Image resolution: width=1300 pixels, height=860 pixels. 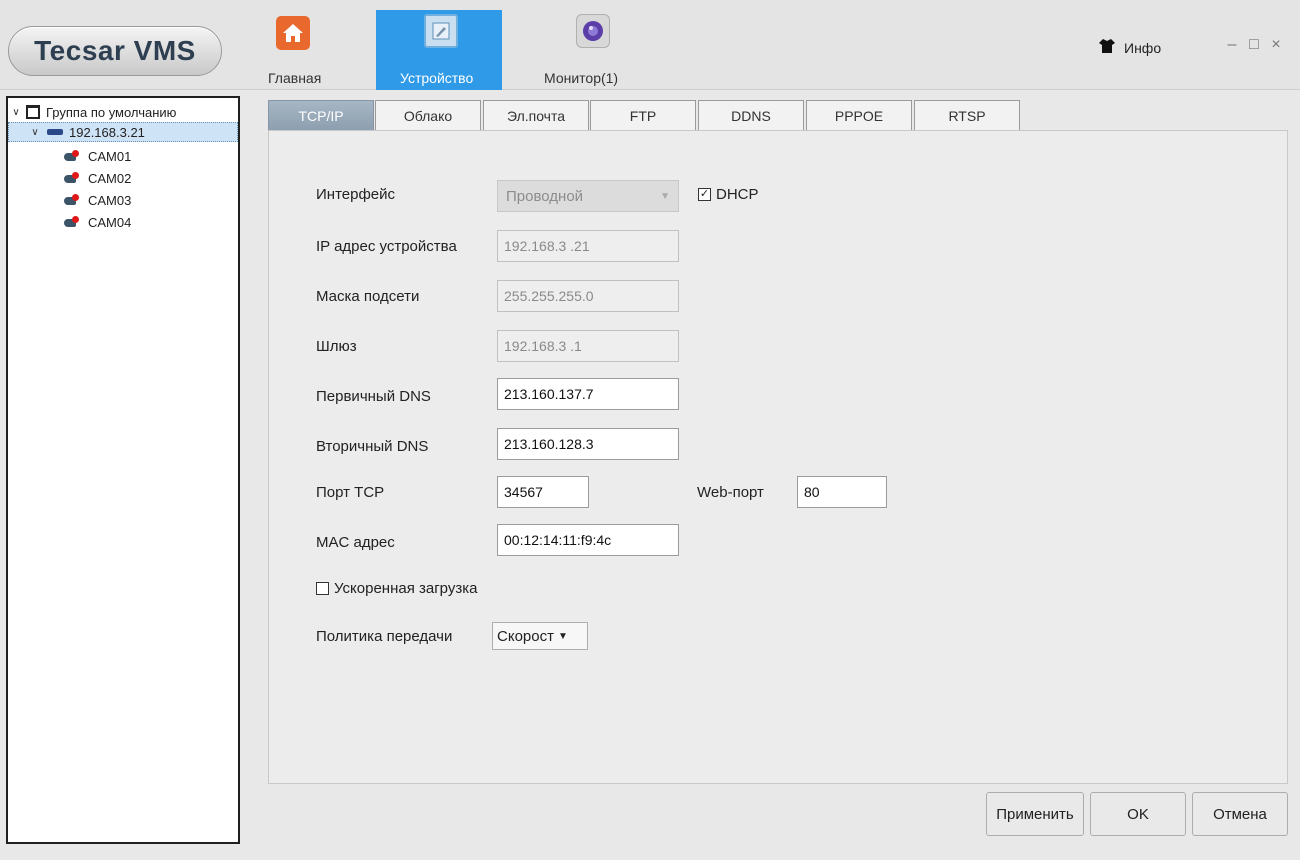 I want to click on fast-load-checkbox: Ускоренная загрузка, so click(x=396, y=588).